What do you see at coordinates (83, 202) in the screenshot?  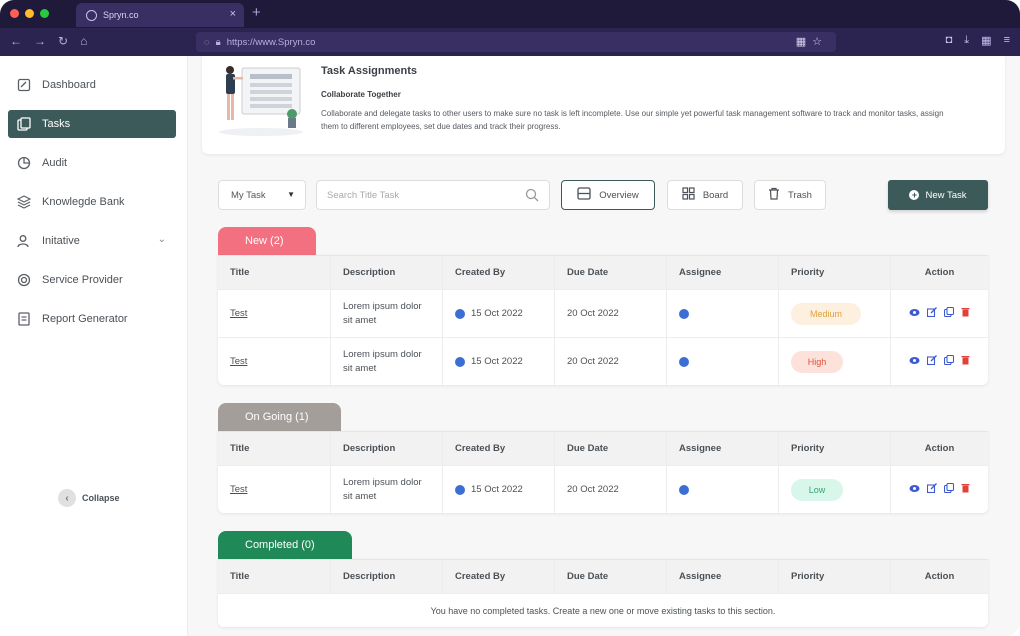 I see `sidebar-item-label: Knowlegde Bank` at bounding box center [83, 202].